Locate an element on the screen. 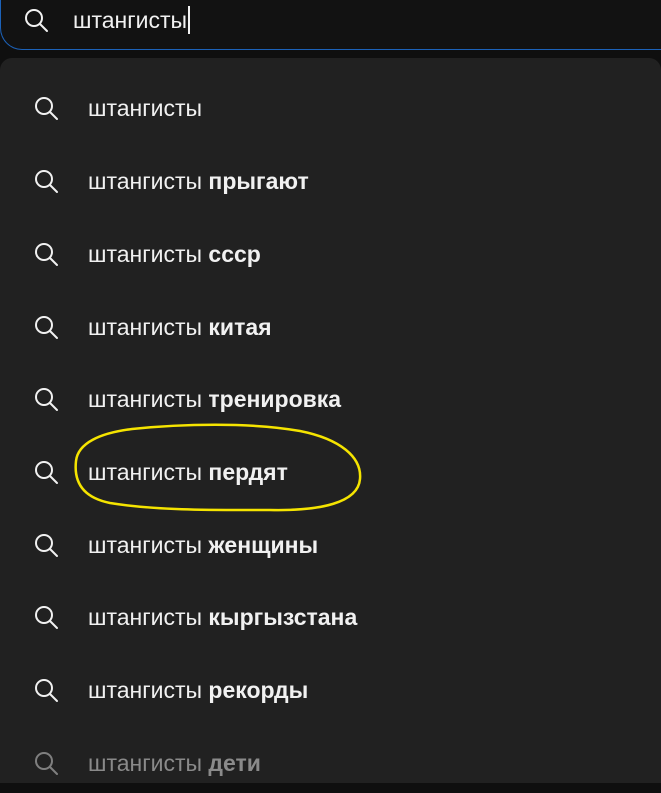  suggestion-item: штангисты тренировка is located at coordinates (330, 399).